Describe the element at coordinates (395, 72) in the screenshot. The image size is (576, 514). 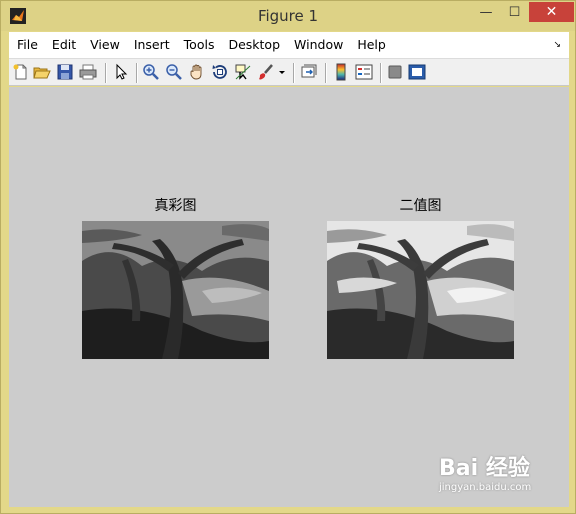
I see `hide-plot-tools-icon` at that location.